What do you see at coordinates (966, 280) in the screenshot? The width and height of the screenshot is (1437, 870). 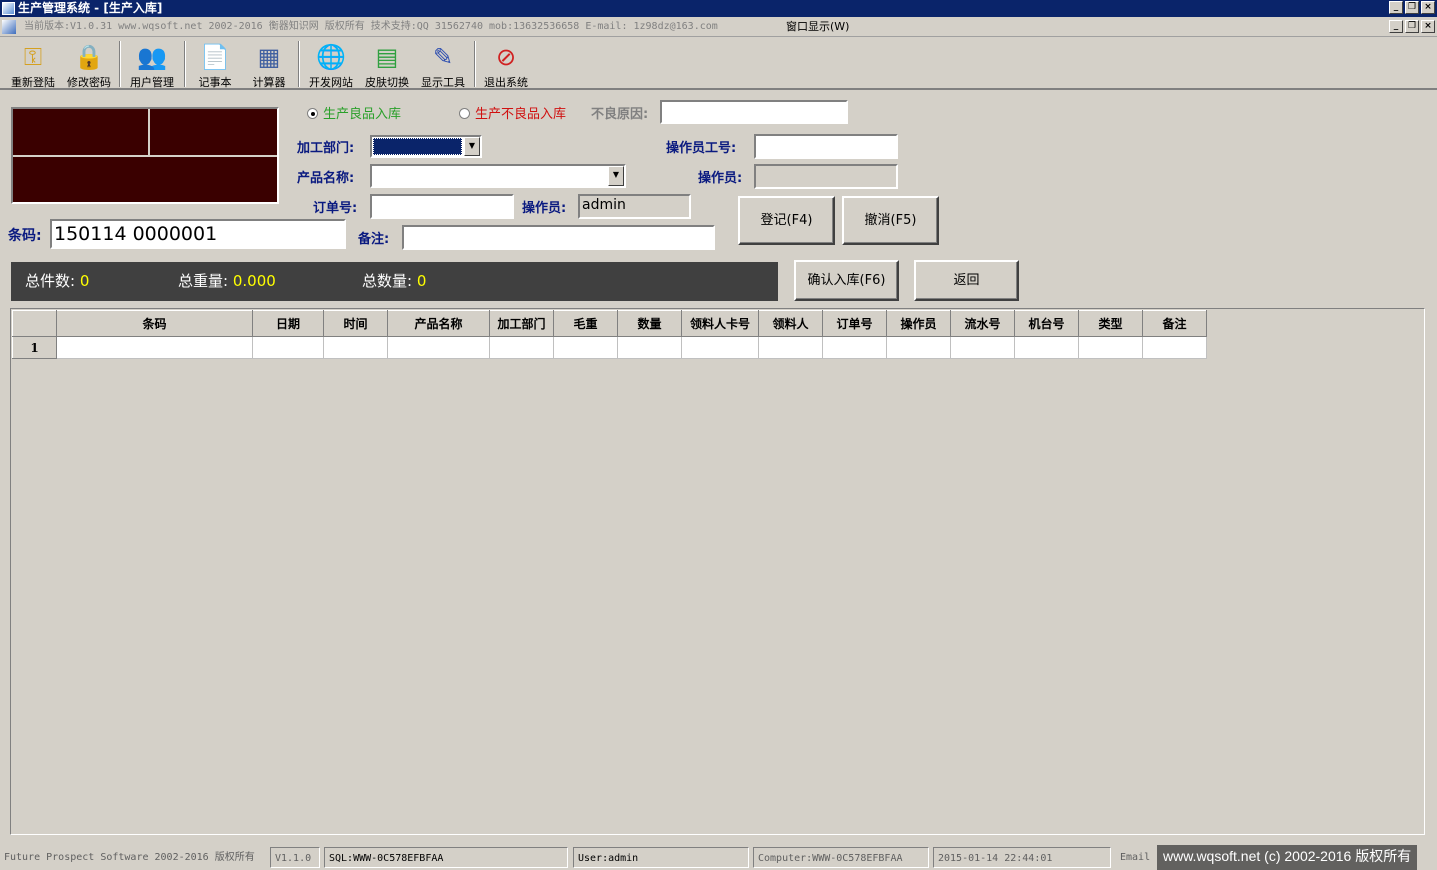 I see `back-button: 返回` at bounding box center [966, 280].